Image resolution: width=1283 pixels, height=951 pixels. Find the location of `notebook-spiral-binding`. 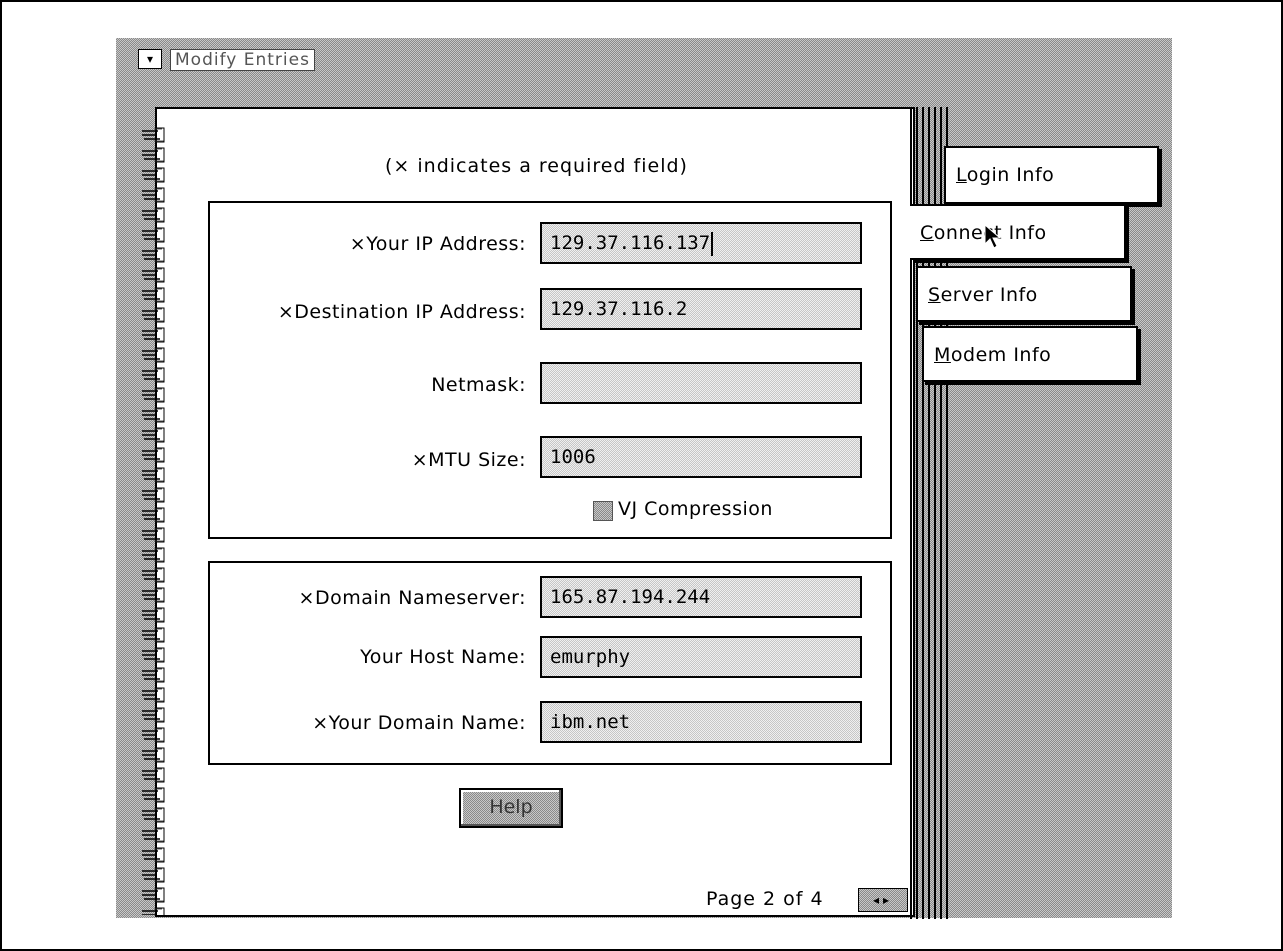

notebook-spiral-binding is located at coordinates (158, 520).